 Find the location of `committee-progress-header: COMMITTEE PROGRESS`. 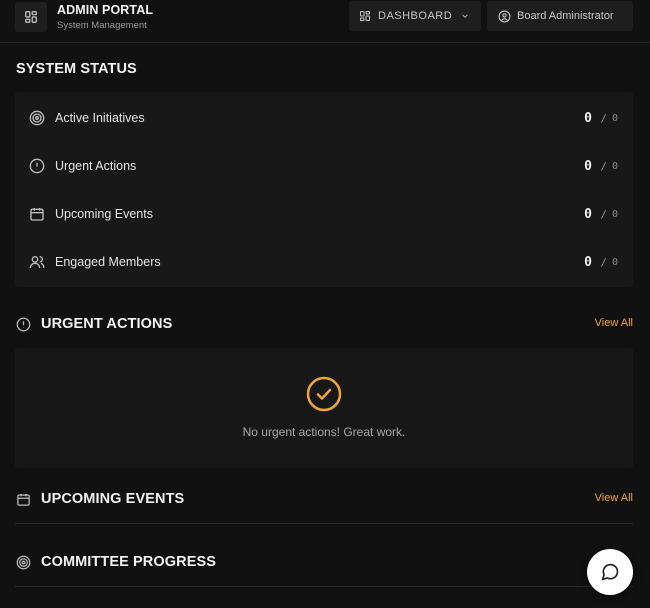

committee-progress-header: COMMITTEE PROGRESS is located at coordinates (324, 562).